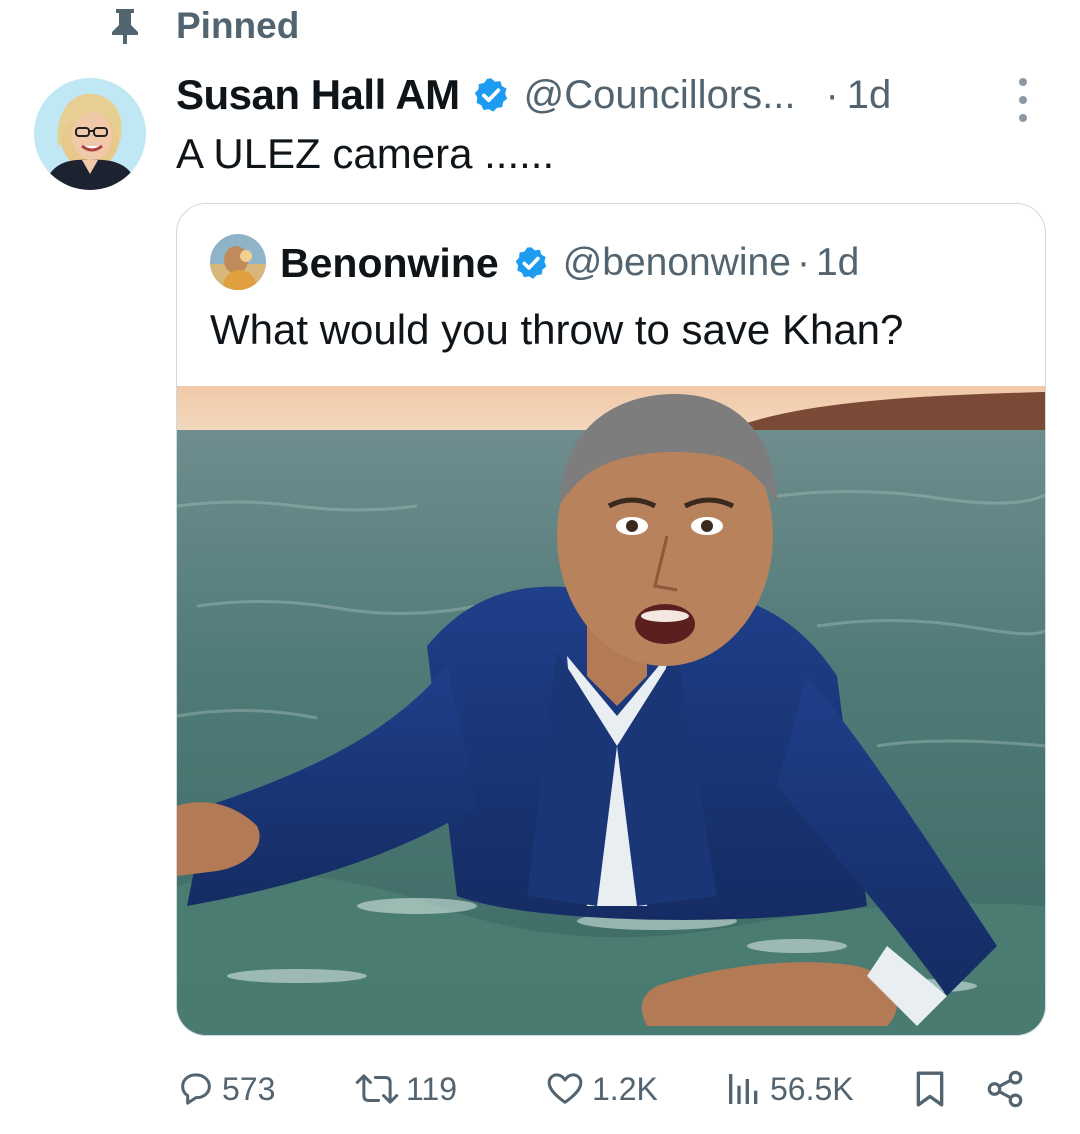 The width and height of the screenshot is (1080, 1134). What do you see at coordinates (557, 329) in the screenshot?
I see `quoted-tweet-text: What would you throw to save Khan?` at bounding box center [557, 329].